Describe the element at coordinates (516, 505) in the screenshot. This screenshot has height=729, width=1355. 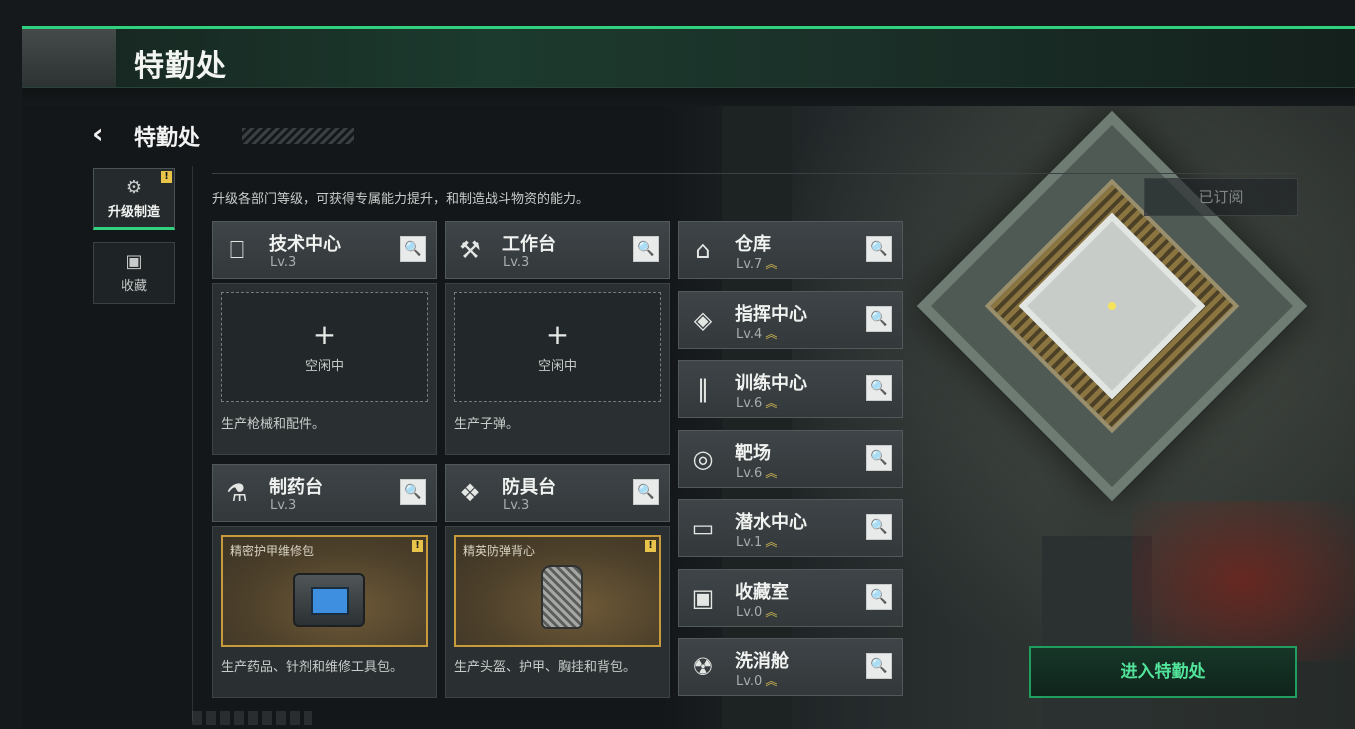
I see `facility-level: Lv.3` at that location.